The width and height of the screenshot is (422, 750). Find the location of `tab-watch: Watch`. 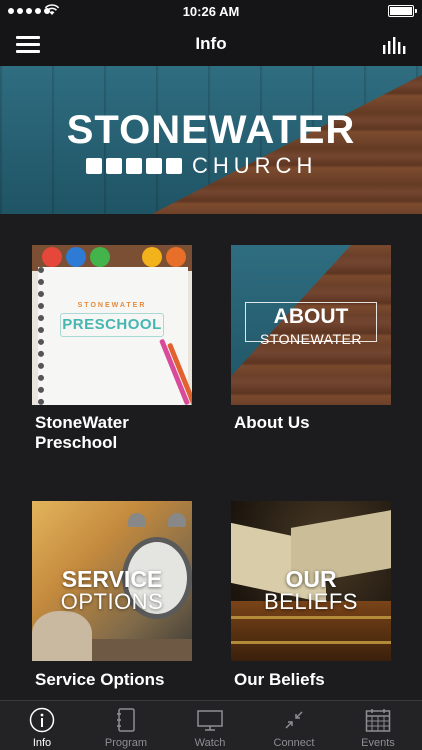

tab-watch: Watch is located at coordinates (210, 725).